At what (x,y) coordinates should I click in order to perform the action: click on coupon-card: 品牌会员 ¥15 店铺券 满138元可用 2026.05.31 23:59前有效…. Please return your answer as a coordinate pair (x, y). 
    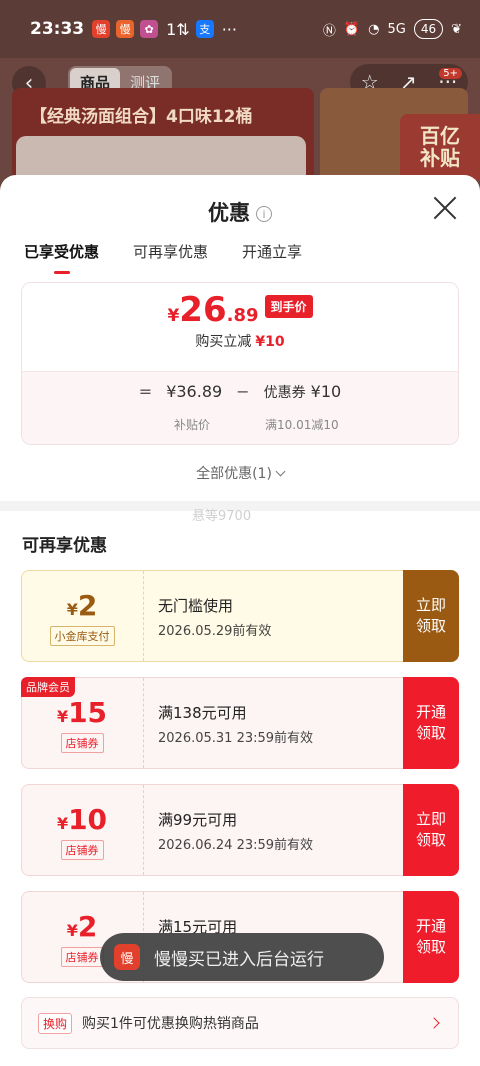
    Looking at the image, I should click on (240, 723).